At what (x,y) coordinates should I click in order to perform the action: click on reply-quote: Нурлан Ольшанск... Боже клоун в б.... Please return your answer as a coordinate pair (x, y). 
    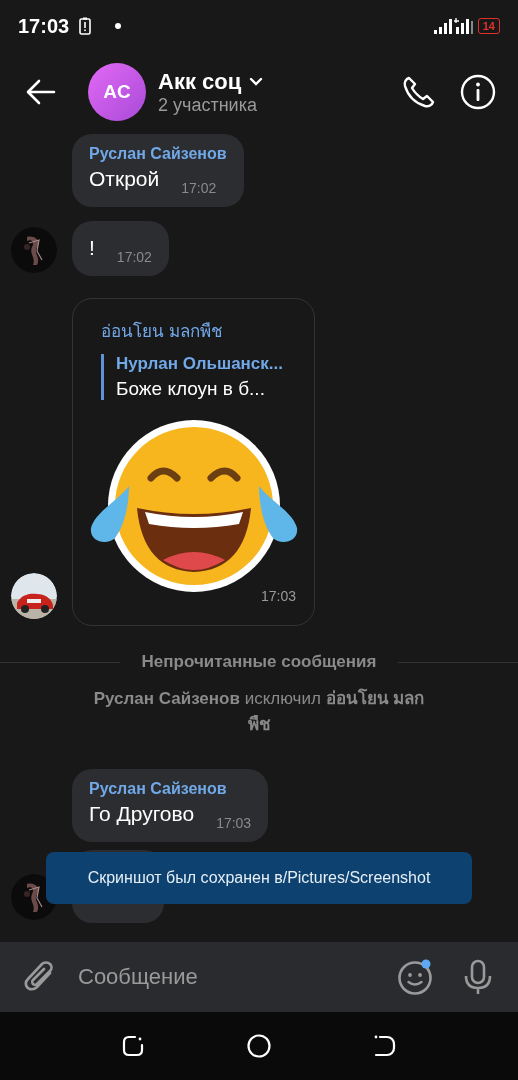
    Looking at the image, I should click on (198, 377).